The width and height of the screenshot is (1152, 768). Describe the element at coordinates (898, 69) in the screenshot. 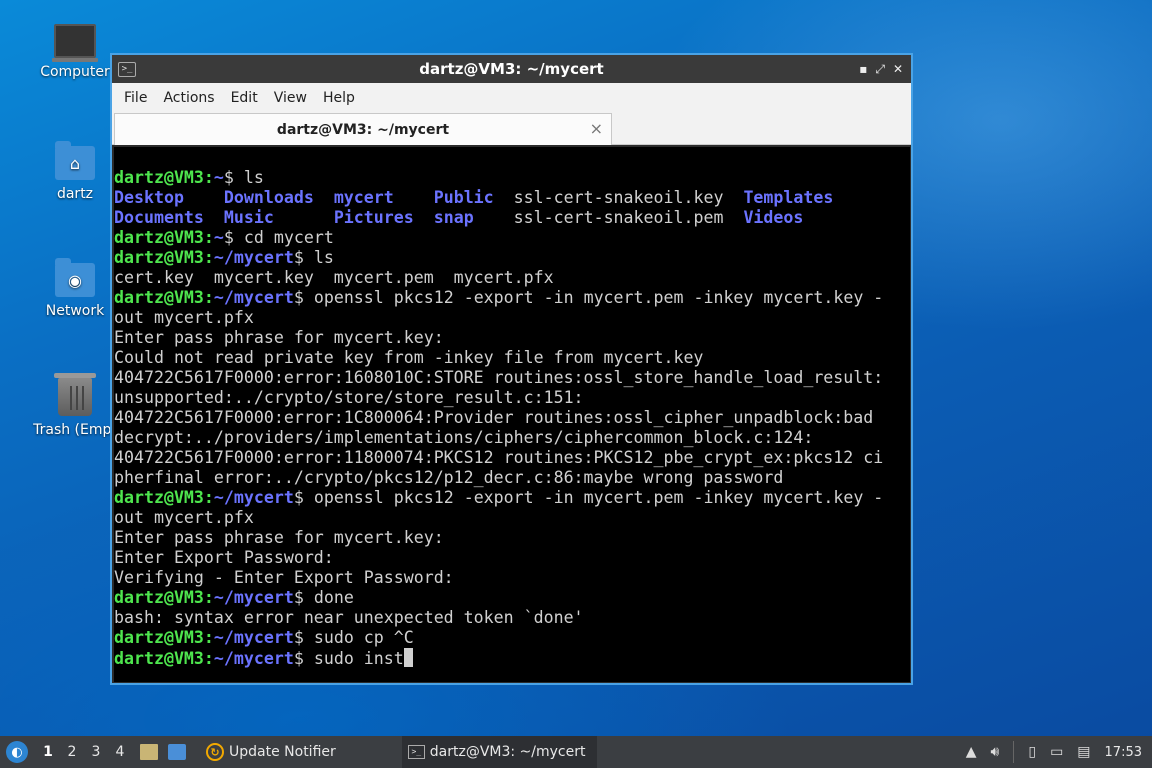

I see `close-button: ✕` at that location.